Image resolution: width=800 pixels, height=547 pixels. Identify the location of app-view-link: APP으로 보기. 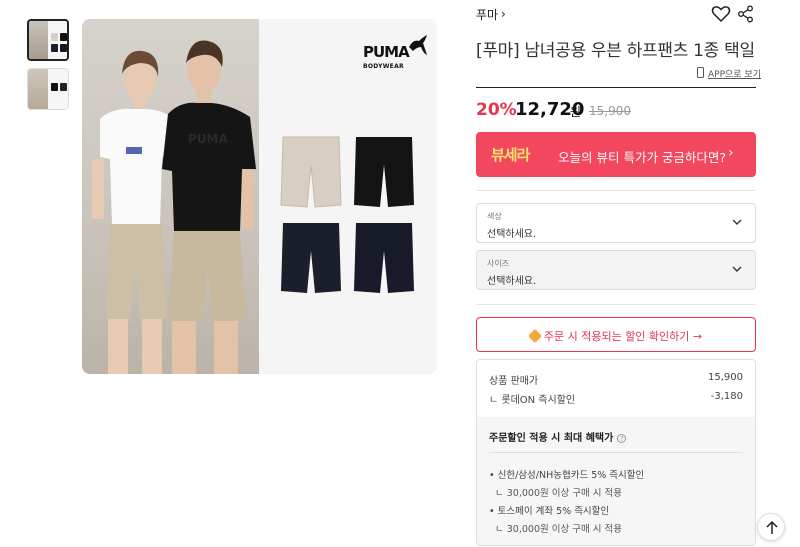
(734, 73).